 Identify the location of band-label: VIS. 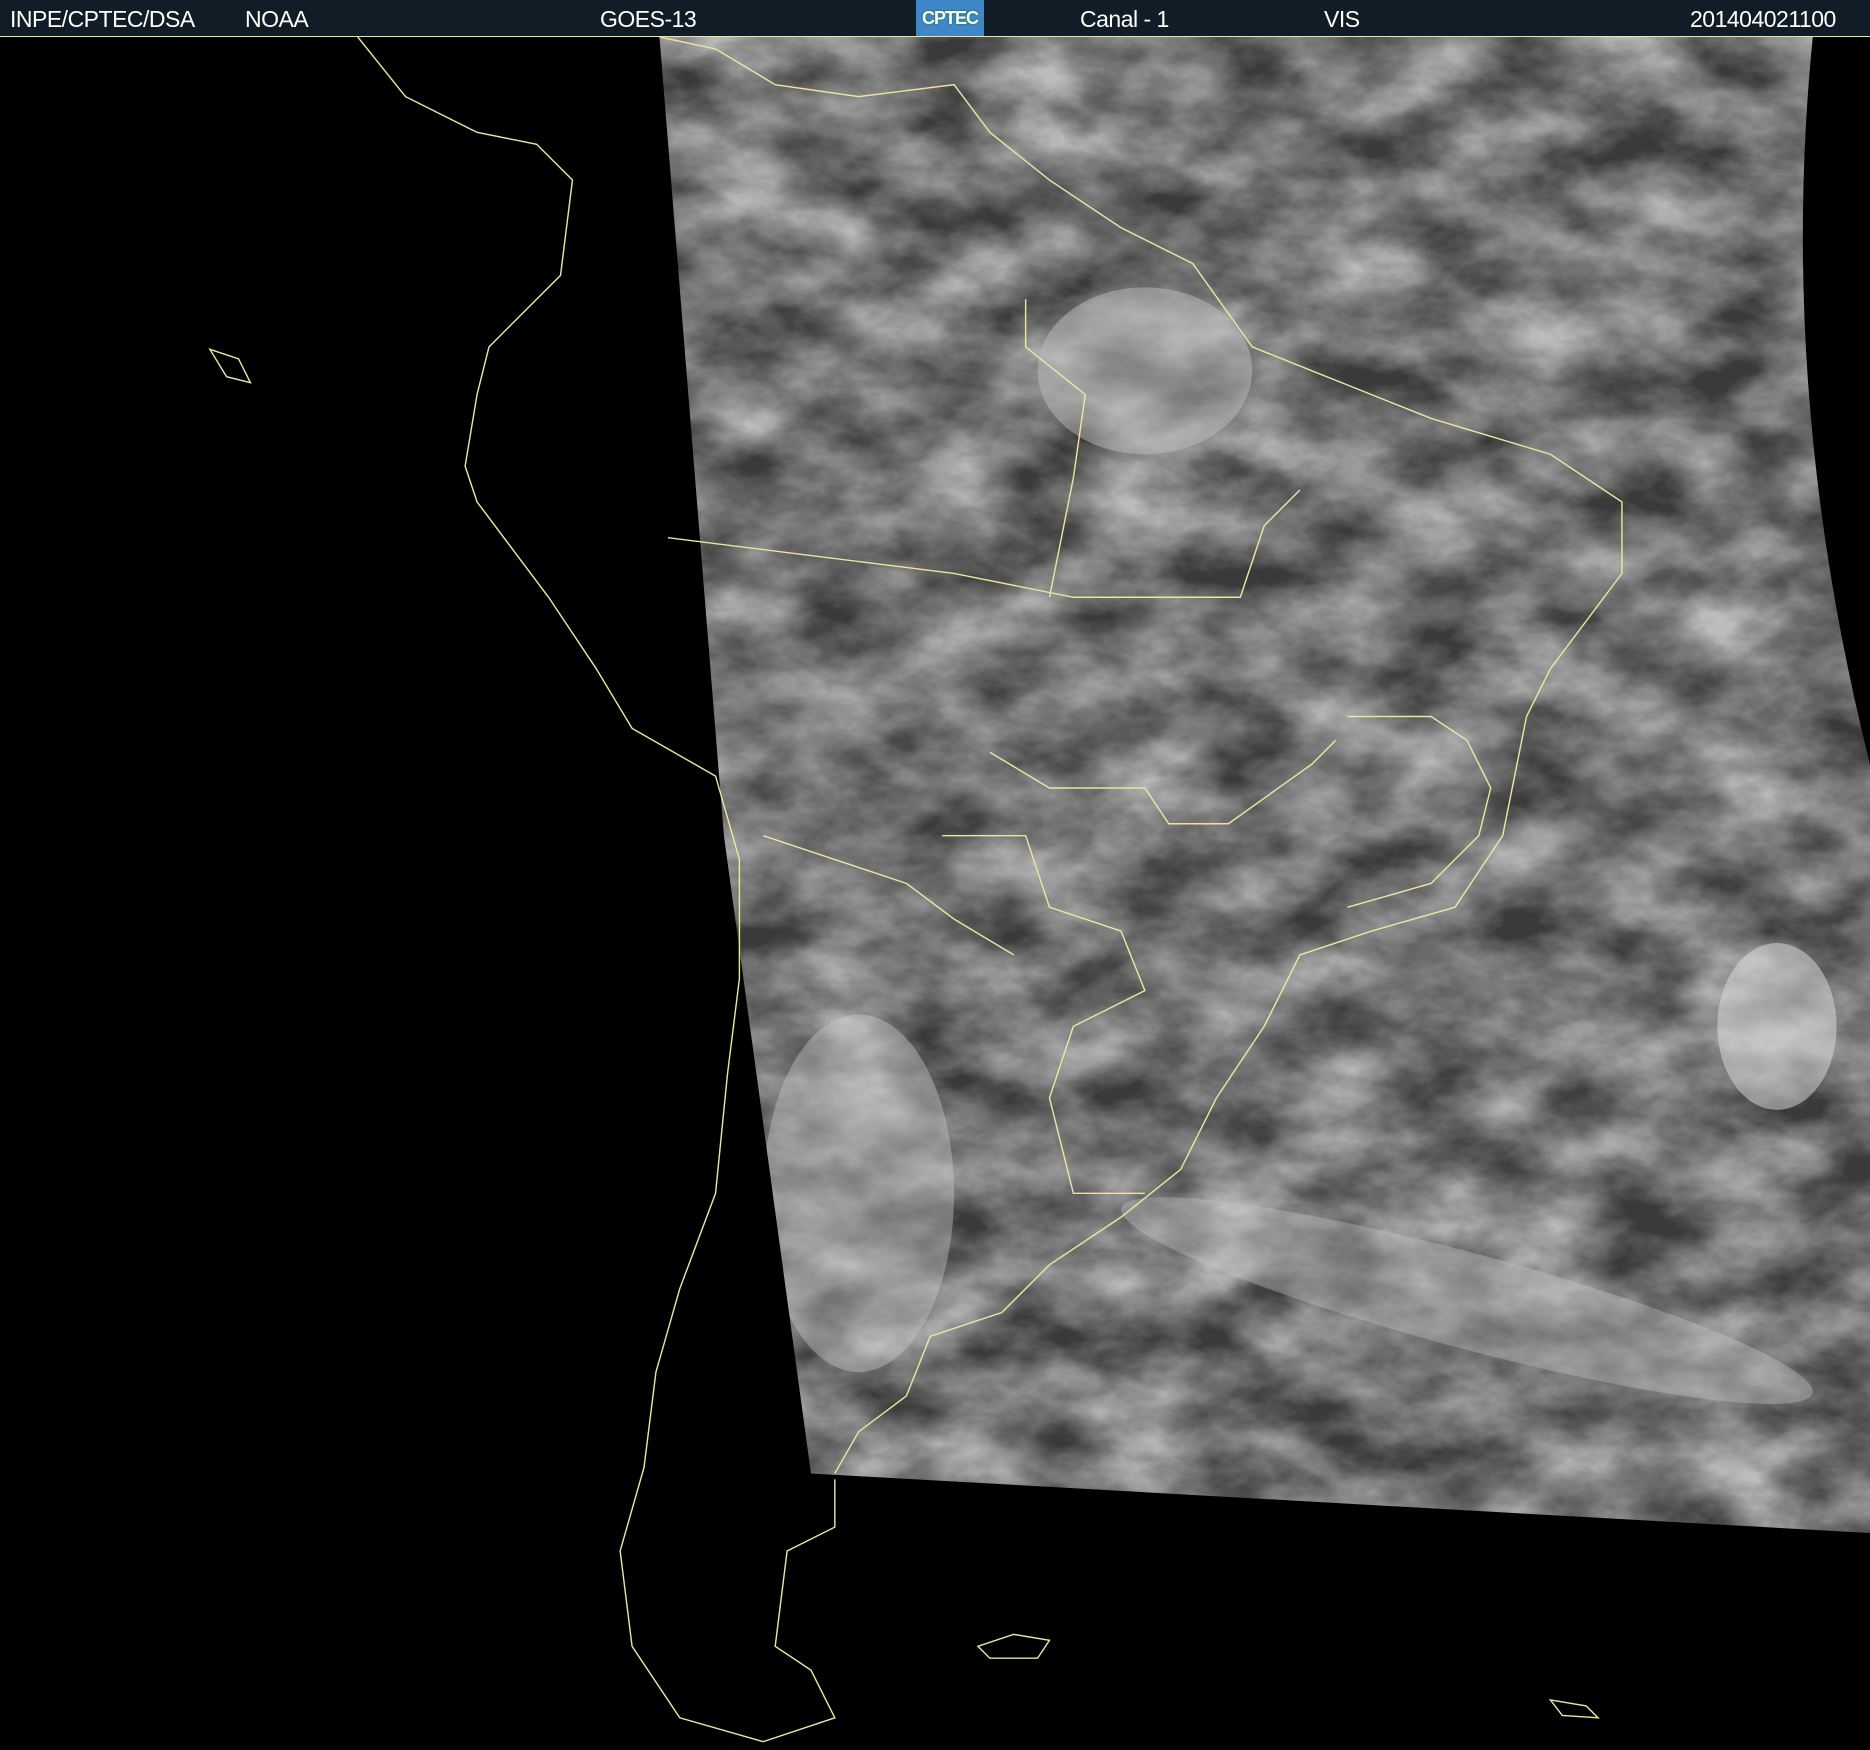
(1342, 19).